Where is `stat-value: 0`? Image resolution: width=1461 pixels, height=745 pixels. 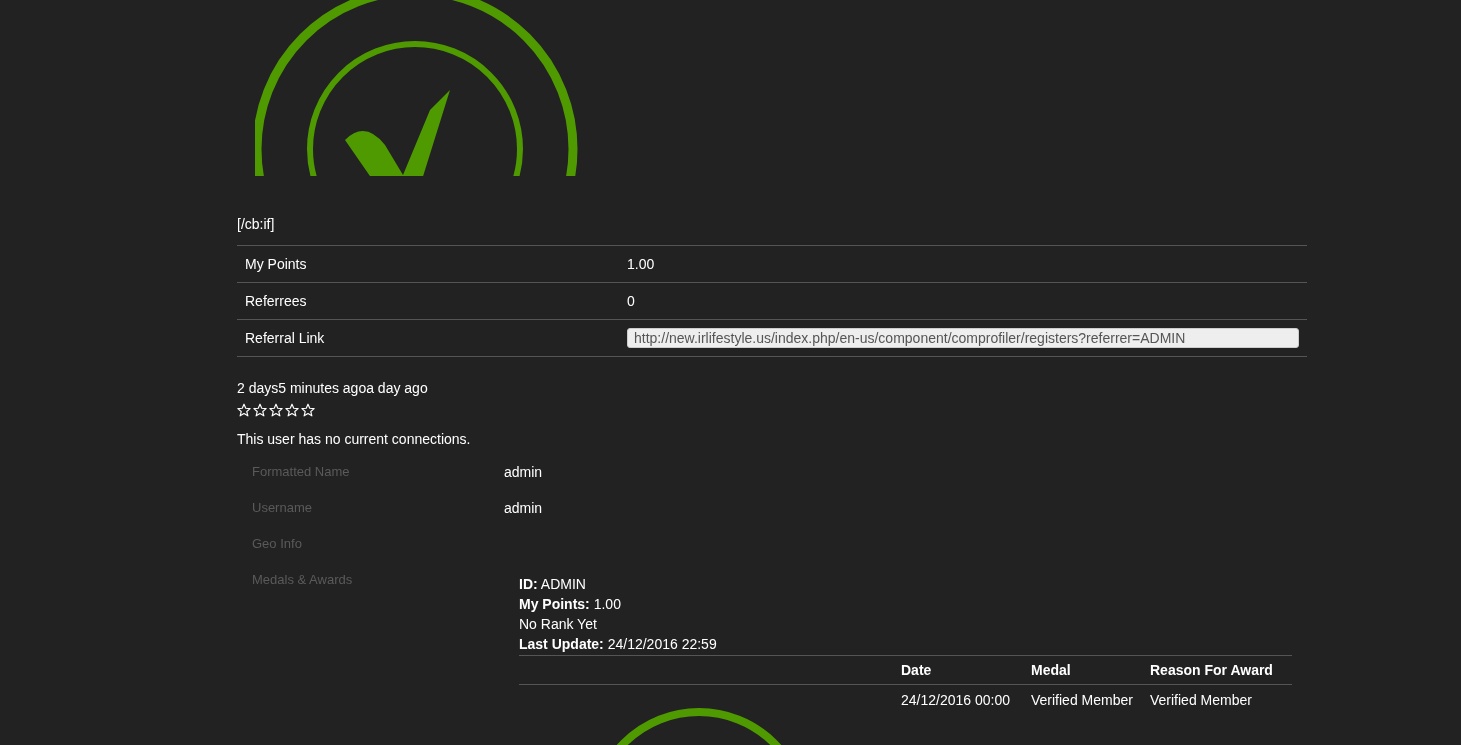 stat-value: 0 is located at coordinates (631, 301).